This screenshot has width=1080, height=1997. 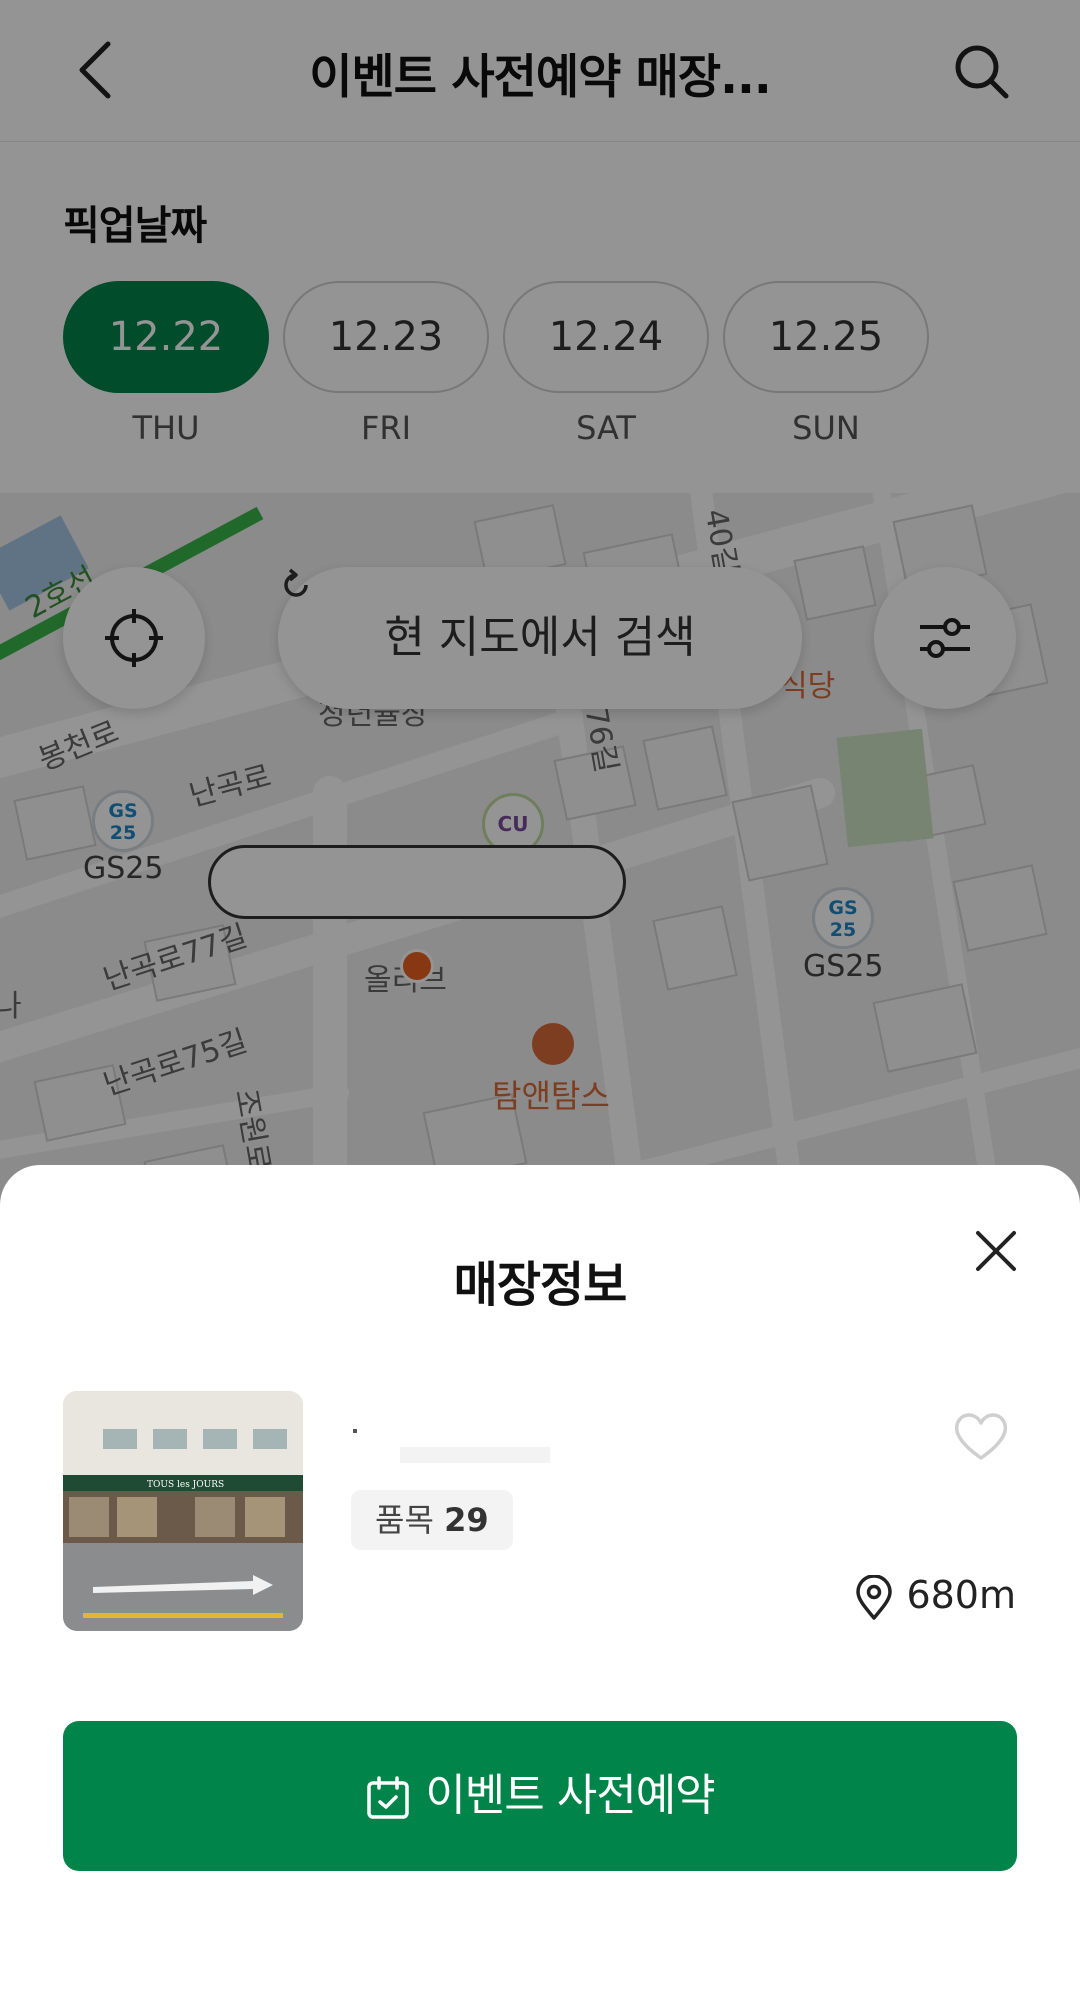 What do you see at coordinates (996, 1251) in the screenshot?
I see `close-icon` at bounding box center [996, 1251].